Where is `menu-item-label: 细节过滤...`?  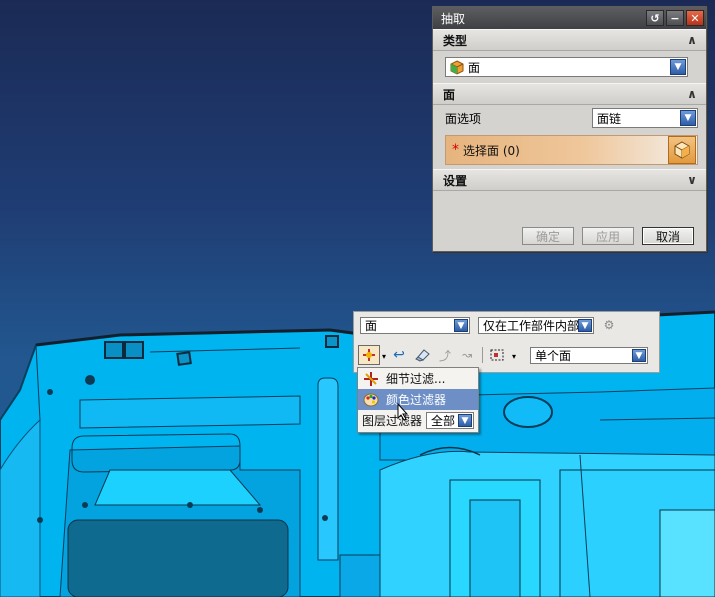
menu-item-label: 细节过滤... is located at coordinates (416, 379).